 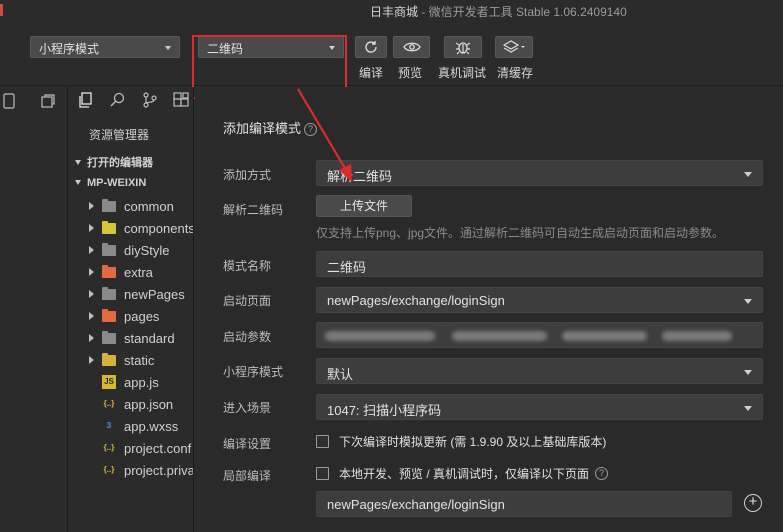 I want to click on compile-settings-label: 编译设置, so click(x=247, y=444).